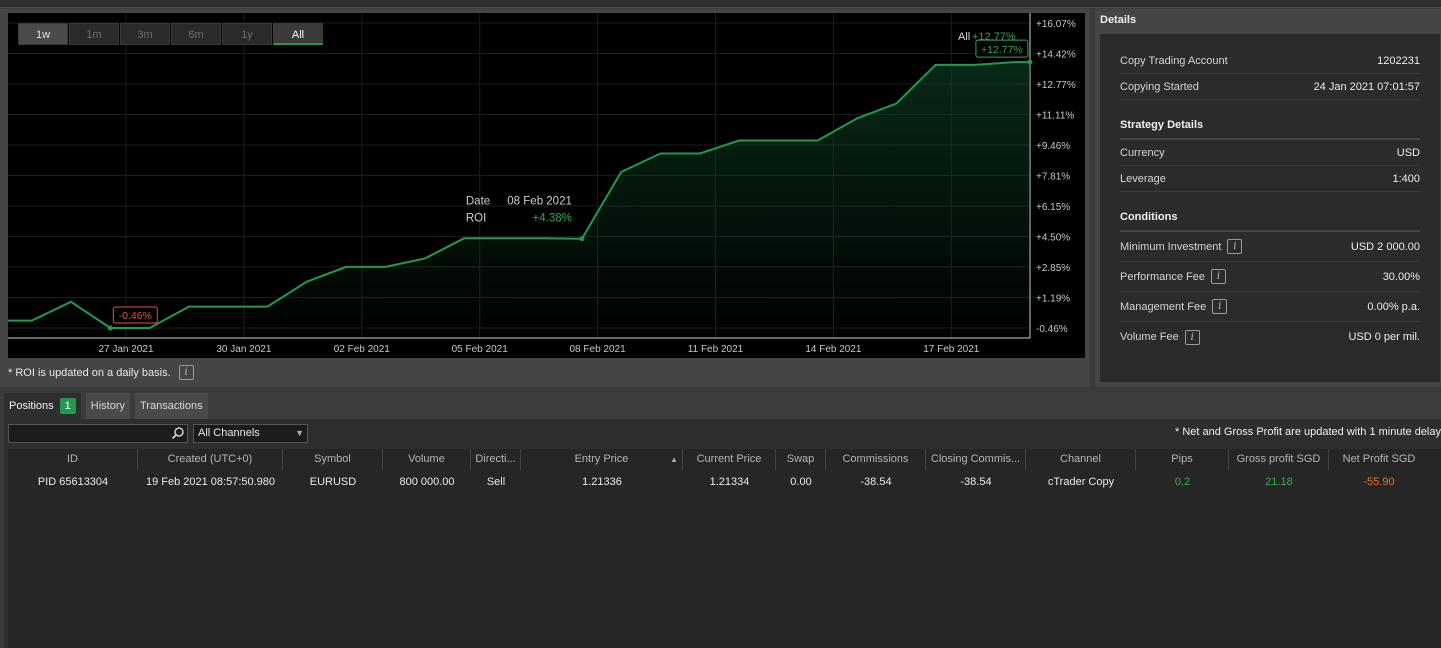 This screenshot has height=648, width=1441. What do you see at coordinates (98, 433) in the screenshot?
I see `search-input` at bounding box center [98, 433].